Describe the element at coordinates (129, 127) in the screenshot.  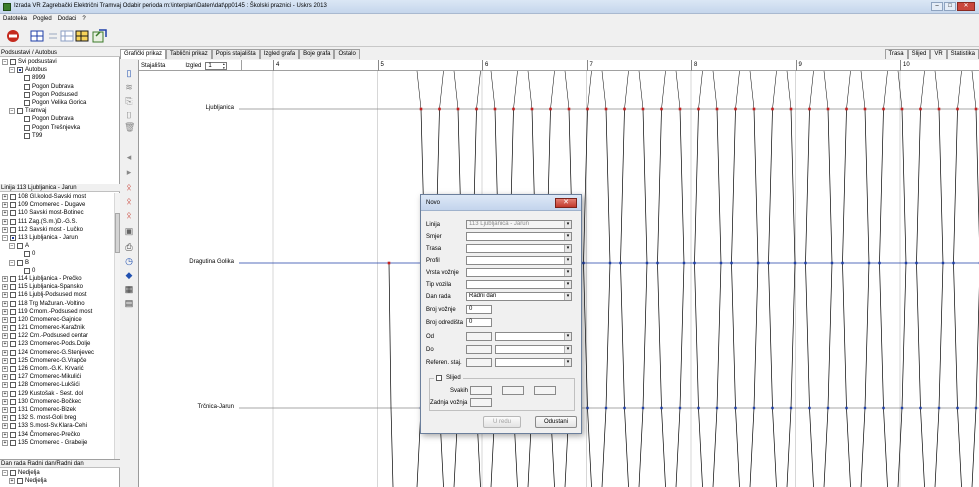
I see `delete-icon: 🗑` at that location.